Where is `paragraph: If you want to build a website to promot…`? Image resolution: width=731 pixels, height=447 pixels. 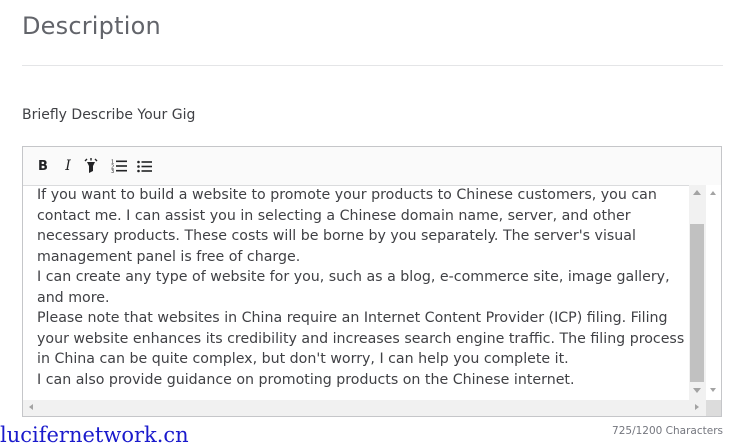
paragraph: If you want to build a website to promot… is located at coordinates (347, 226).